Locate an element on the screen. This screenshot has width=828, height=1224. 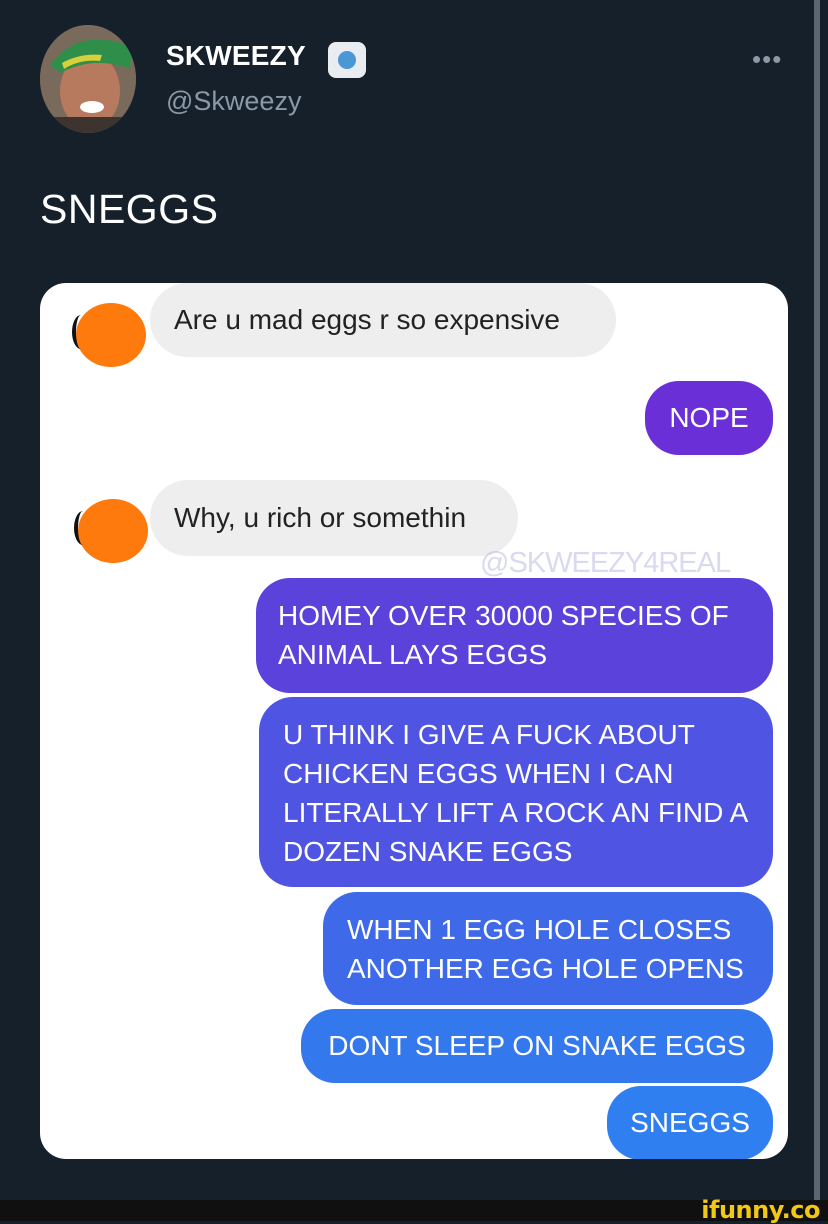
author-handle: @Skweezy is located at coordinates (233, 101).